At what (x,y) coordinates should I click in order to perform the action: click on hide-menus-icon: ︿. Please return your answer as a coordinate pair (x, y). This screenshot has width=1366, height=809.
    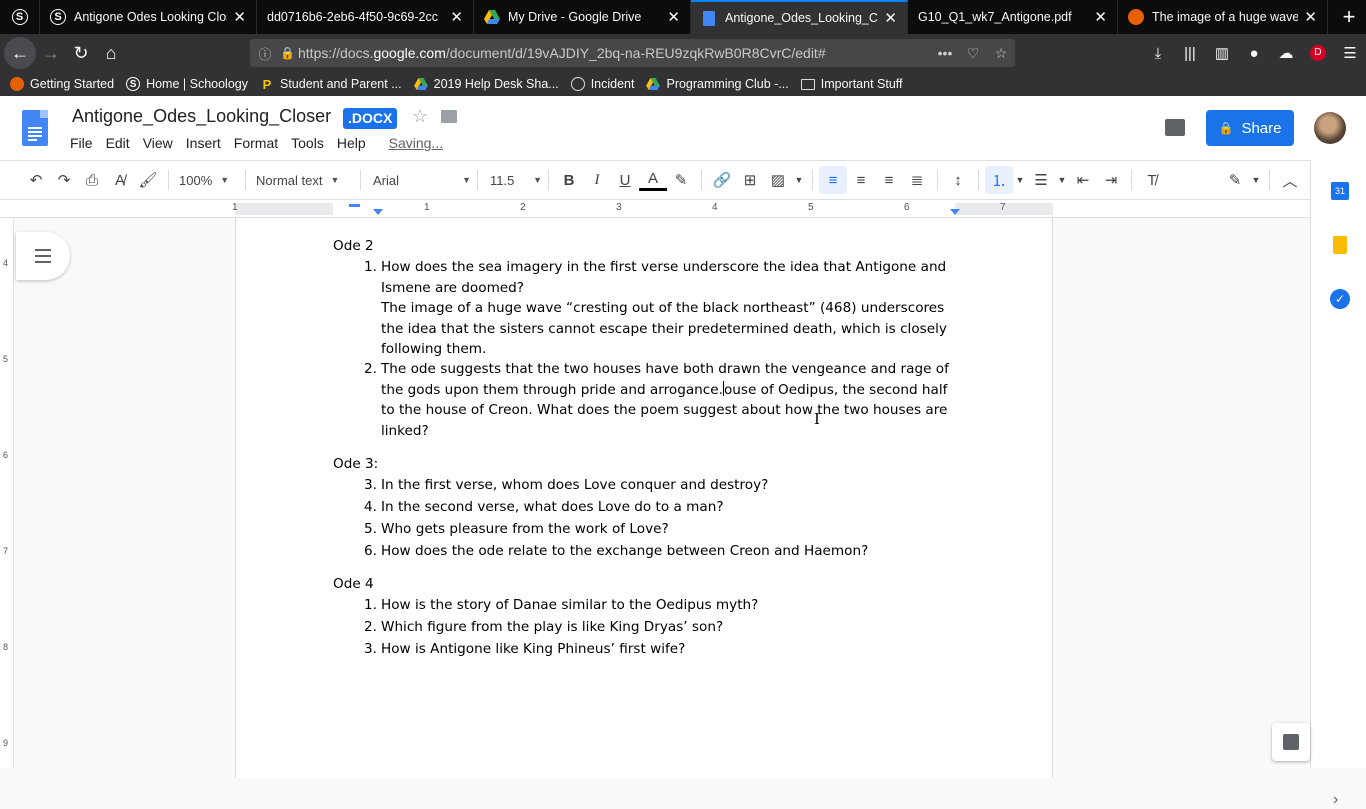
    Looking at the image, I should click on (1290, 180).